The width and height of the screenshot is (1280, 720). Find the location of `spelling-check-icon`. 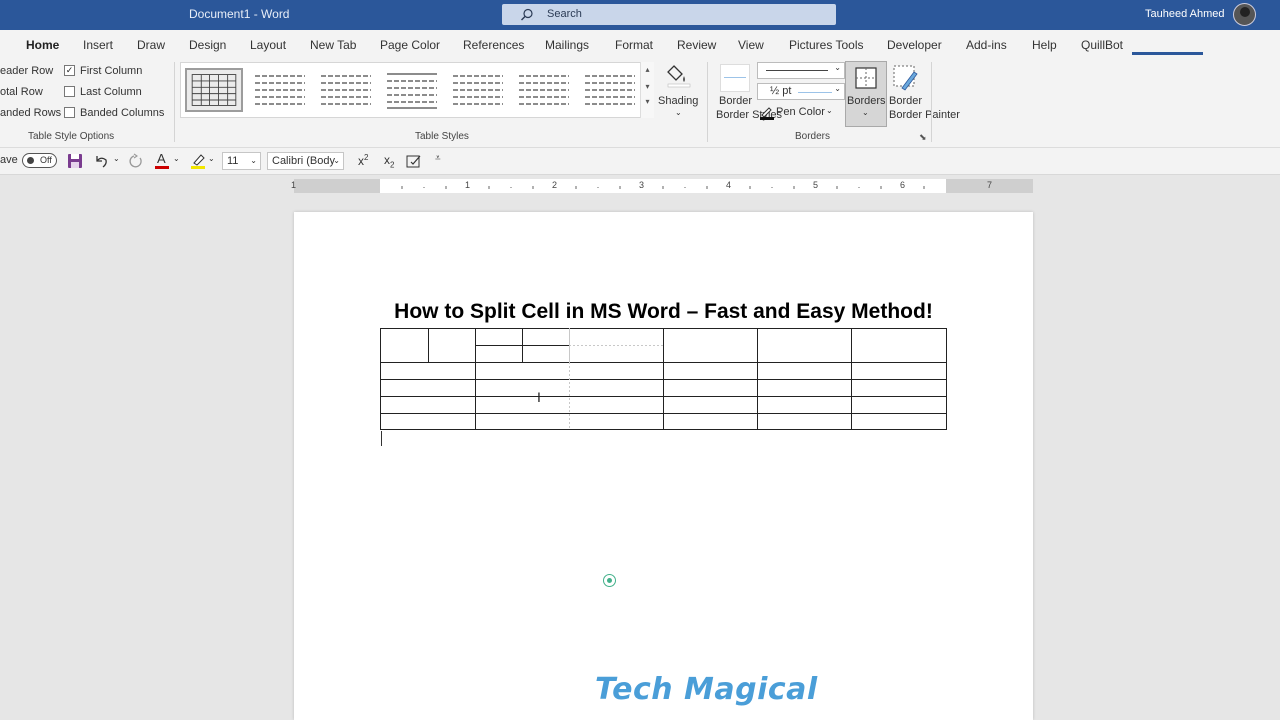

spelling-check-icon is located at coordinates (414, 161).